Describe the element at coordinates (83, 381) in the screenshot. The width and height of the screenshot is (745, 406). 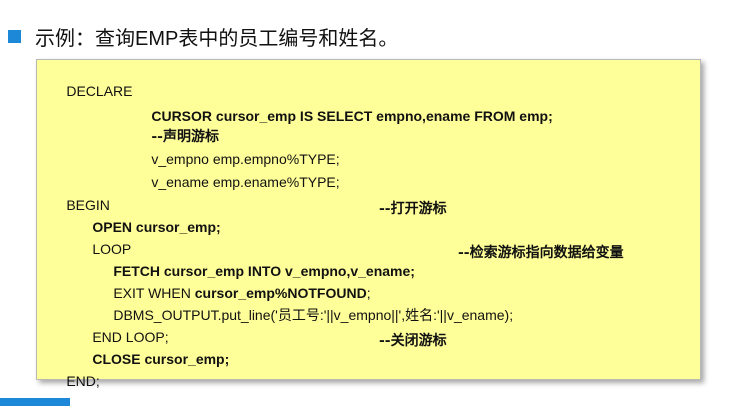
I see `code-text: END;` at that location.